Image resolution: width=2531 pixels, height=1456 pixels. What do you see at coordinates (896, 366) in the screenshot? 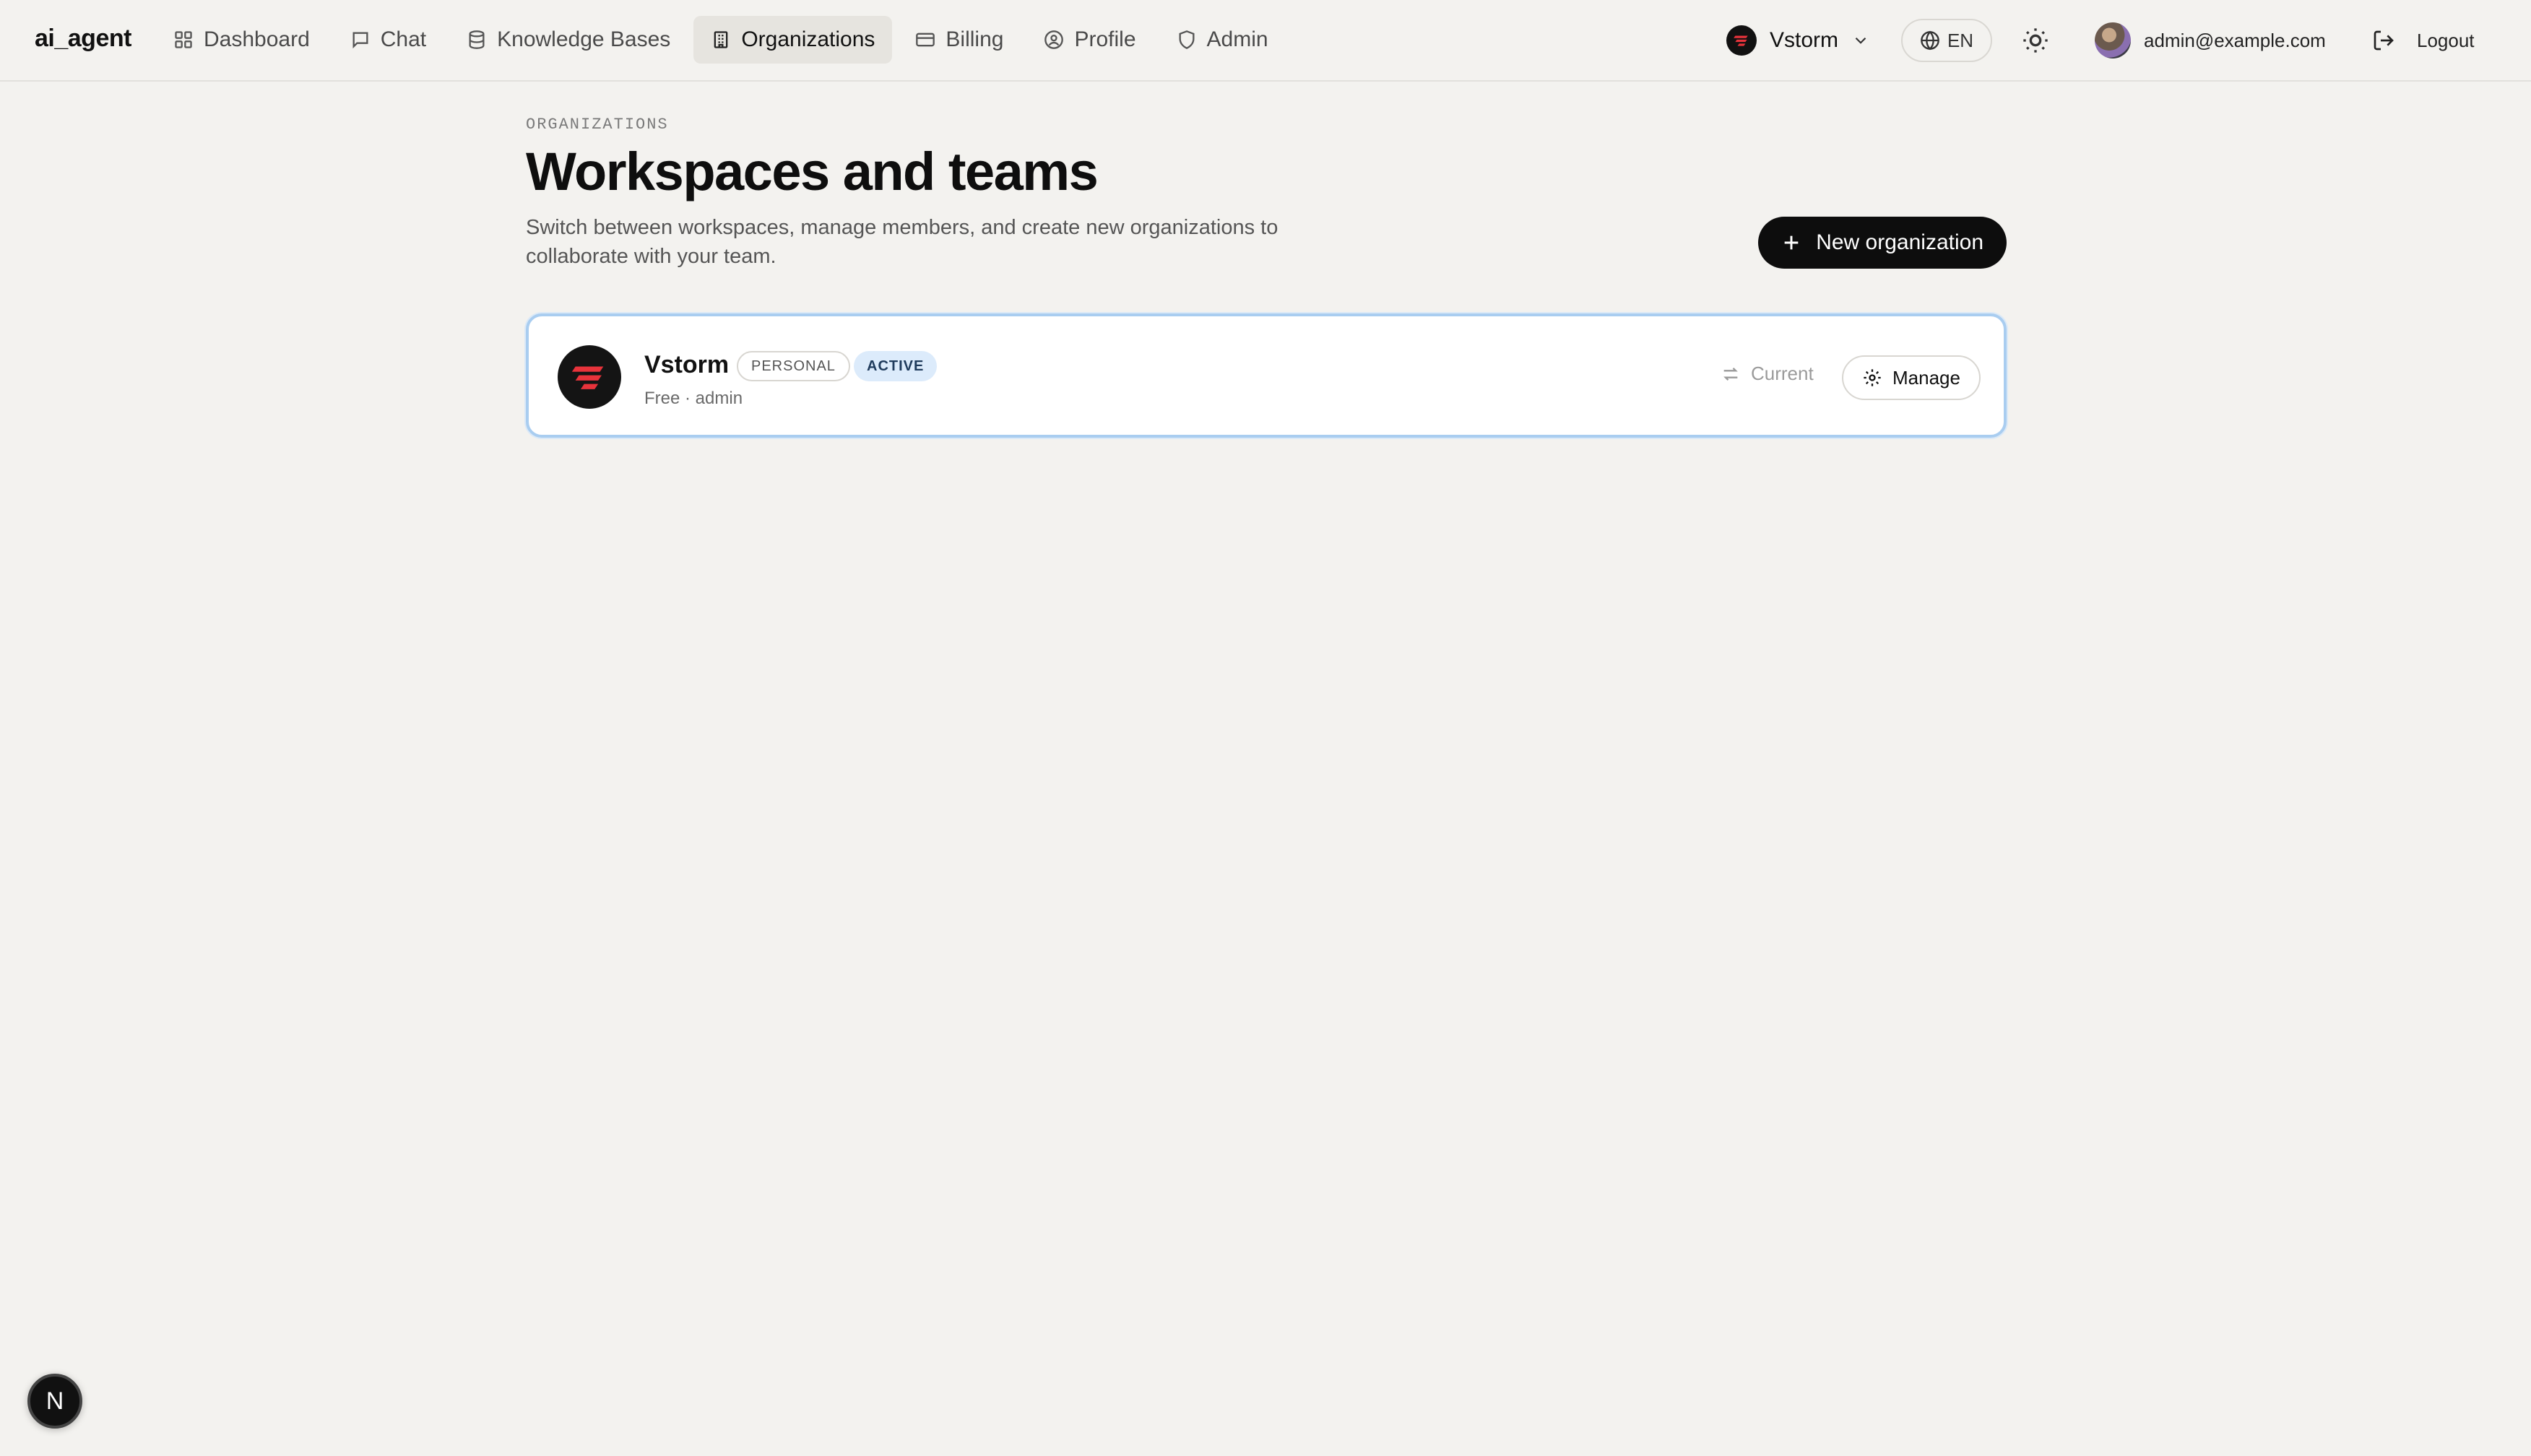
I see `active-badge: ACTIVE` at bounding box center [896, 366].